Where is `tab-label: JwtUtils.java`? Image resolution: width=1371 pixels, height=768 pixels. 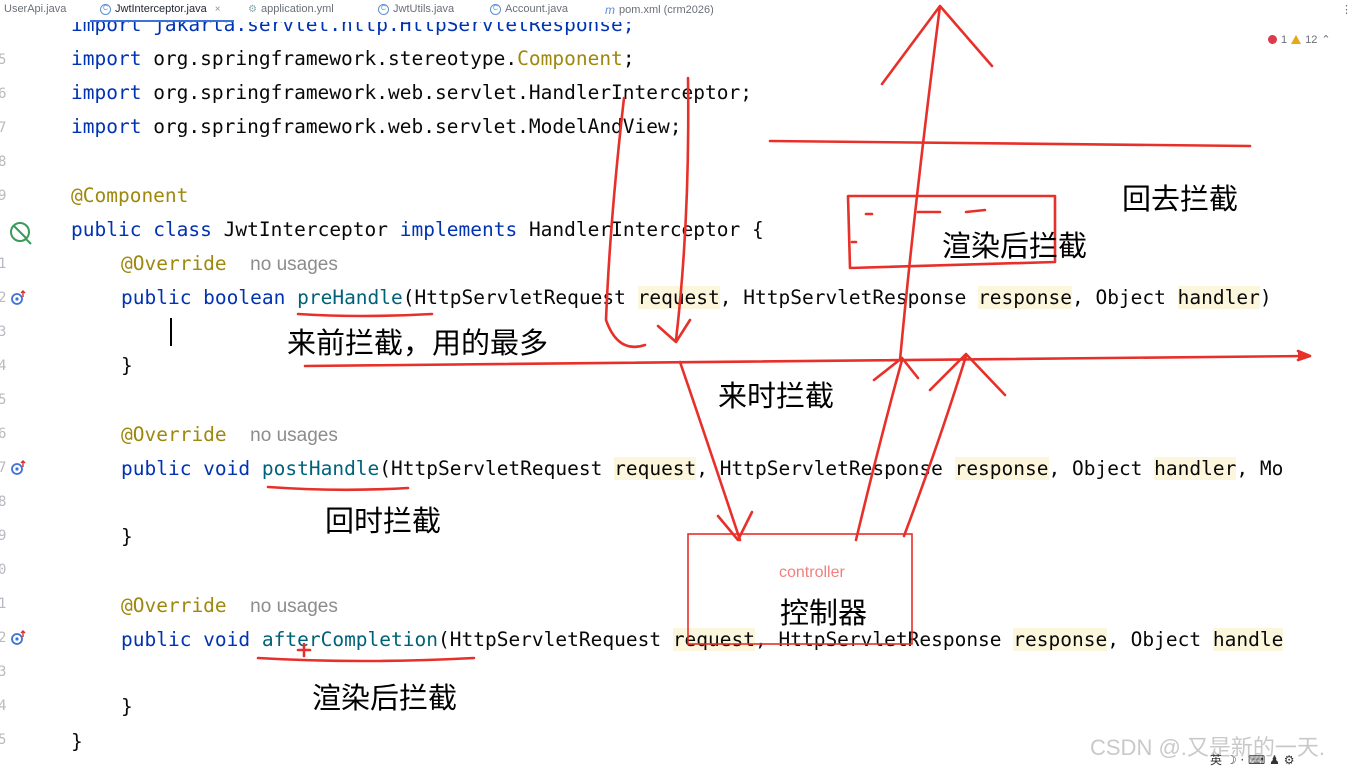
tab-label: JwtUtils.java is located at coordinates (424, 9).